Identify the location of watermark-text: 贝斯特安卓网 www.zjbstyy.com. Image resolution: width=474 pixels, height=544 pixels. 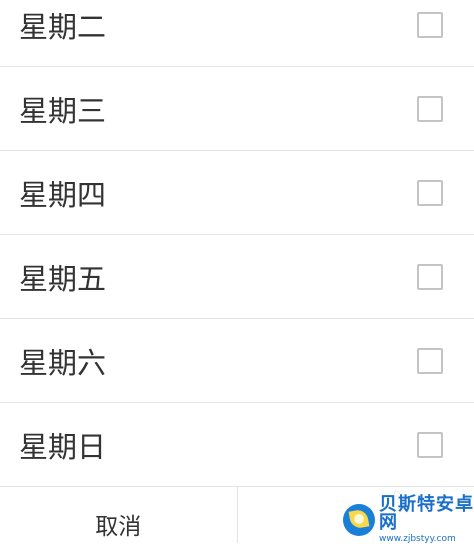
(426, 520).